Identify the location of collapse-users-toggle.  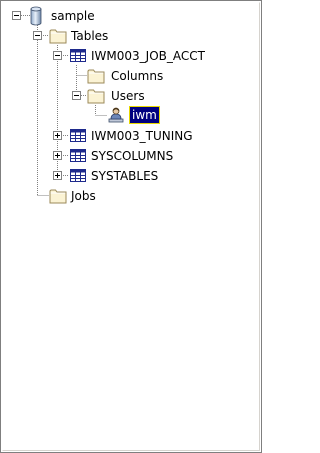
(76, 95).